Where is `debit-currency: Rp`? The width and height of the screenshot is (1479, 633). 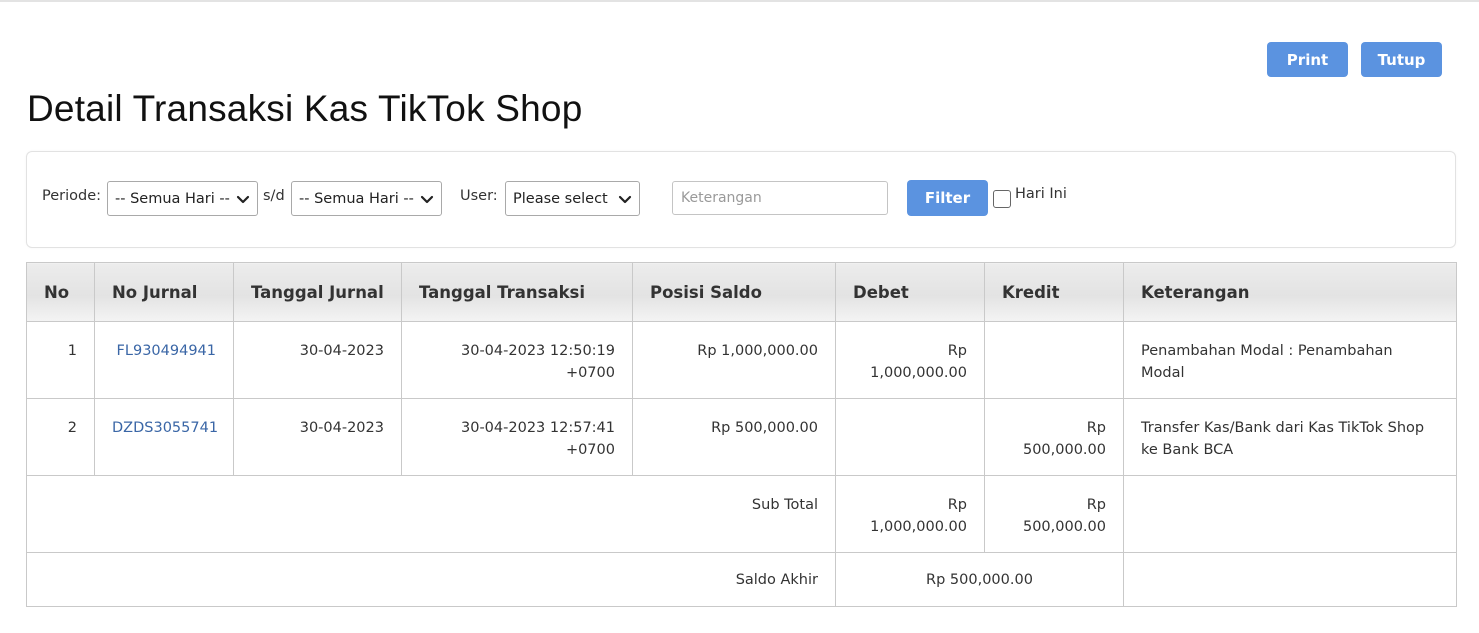 debit-currency: Rp is located at coordinates (957, 351).